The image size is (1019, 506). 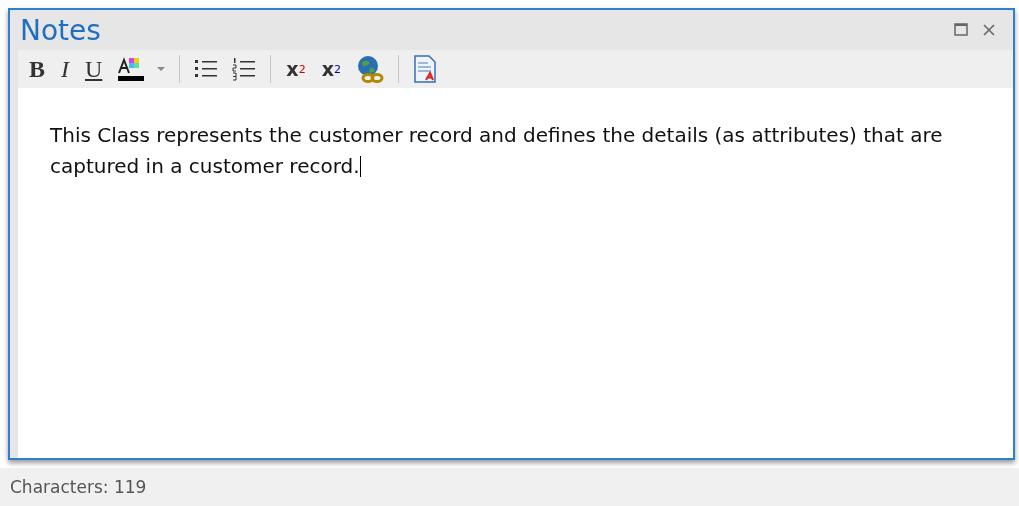 I want to click on maximize-icon, so click(x=961, y=30).